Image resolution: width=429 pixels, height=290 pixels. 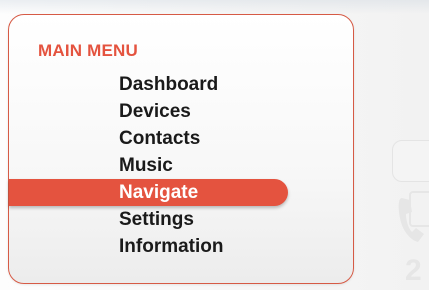 I want to click on menu-item-settings: Settings, so click(x=150, y=219).